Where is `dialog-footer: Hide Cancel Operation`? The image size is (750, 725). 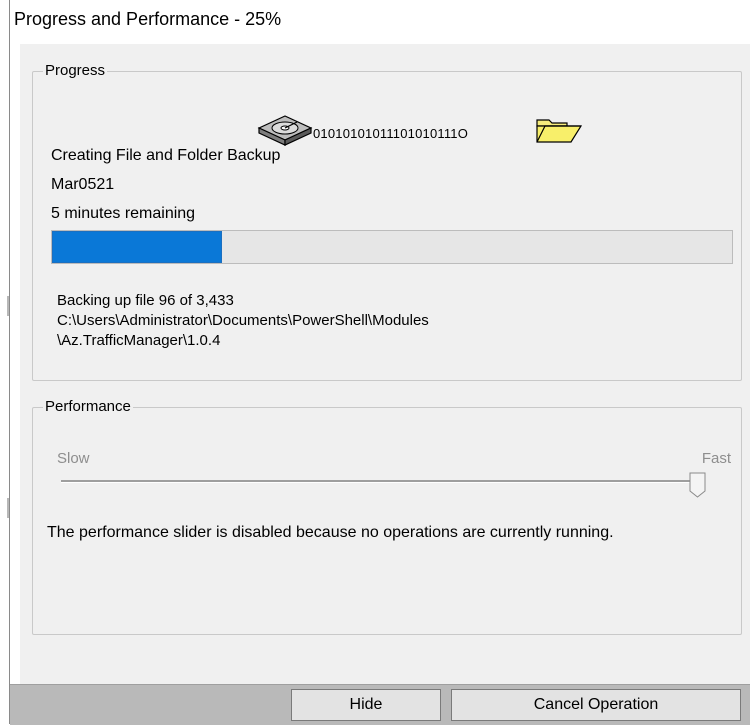 dialog-footer: Hide Cancel Operation is located at coordinates (380, 704).